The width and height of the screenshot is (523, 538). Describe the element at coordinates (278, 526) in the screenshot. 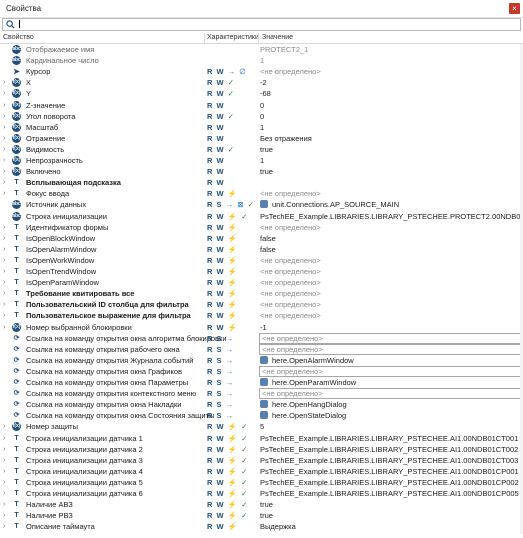

I see `property-value: Выдержка` at that location.